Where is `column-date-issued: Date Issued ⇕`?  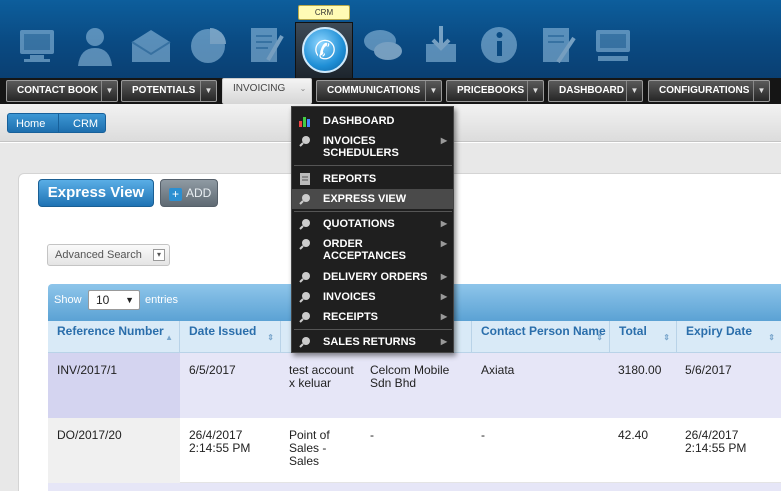
column-date-issued: Date Issued ⇕ is located at coordinates (230, 337).